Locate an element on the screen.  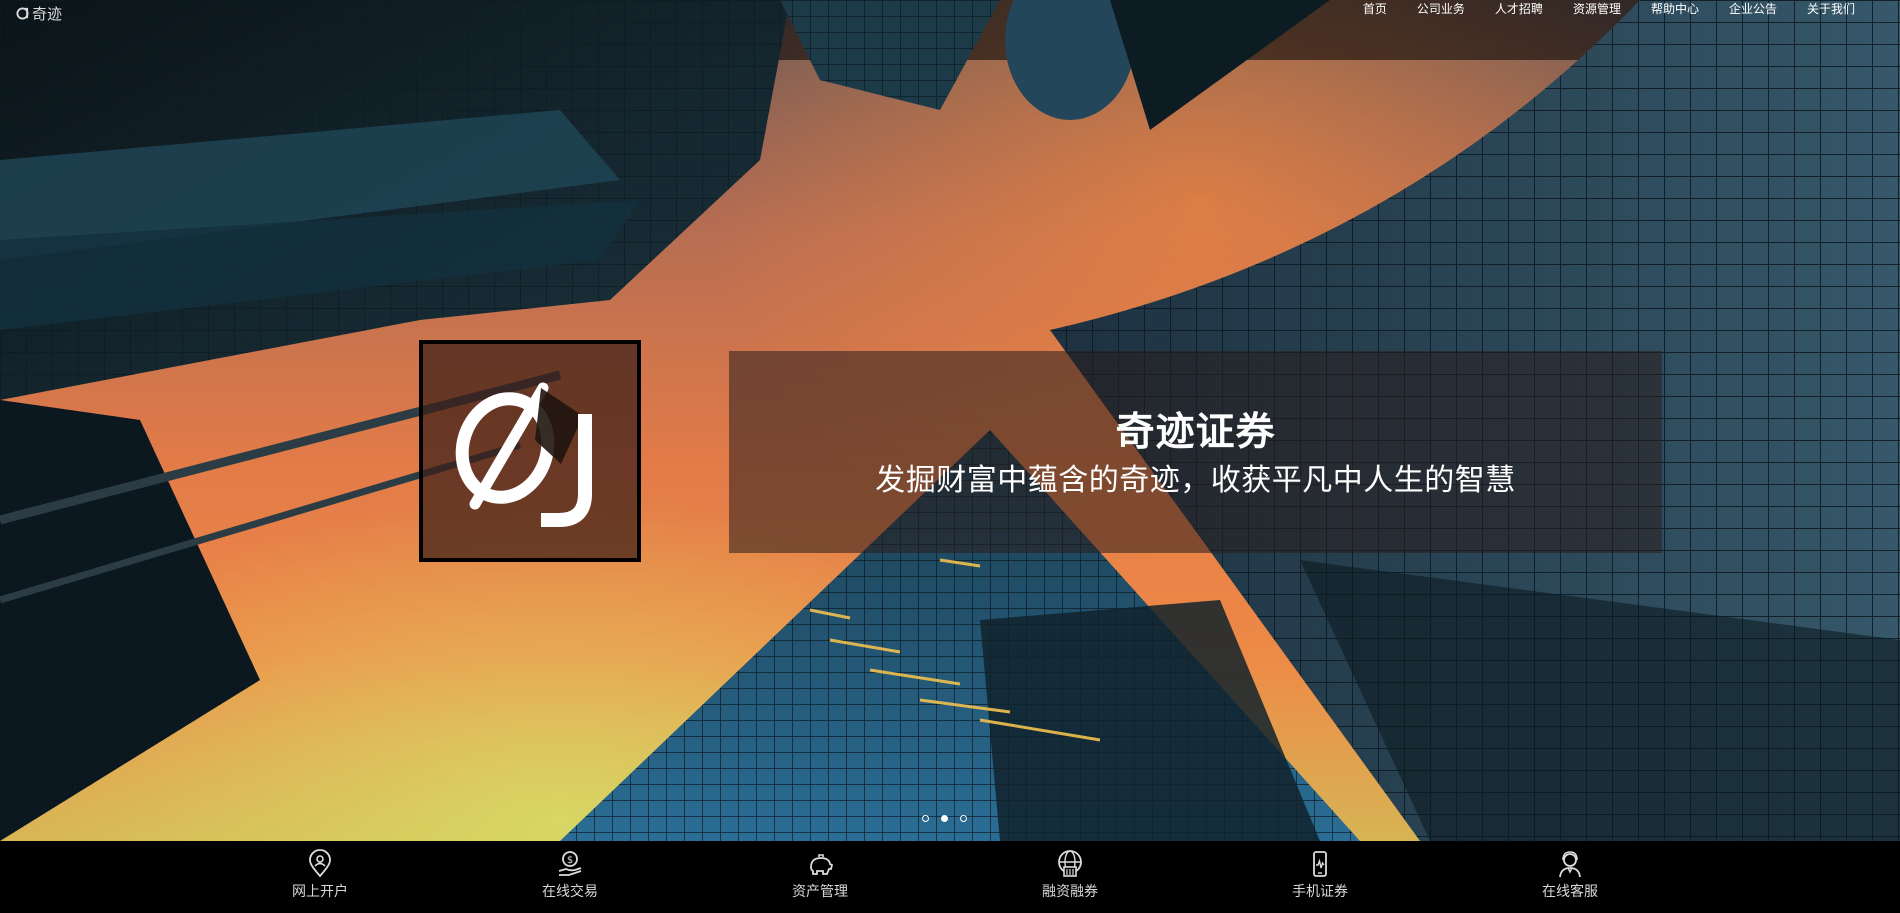
hero-subtitle: 发掘财富中蕴含的奇迹，收获平凡中人生的智慧 is located at coordinates (1195, 480).